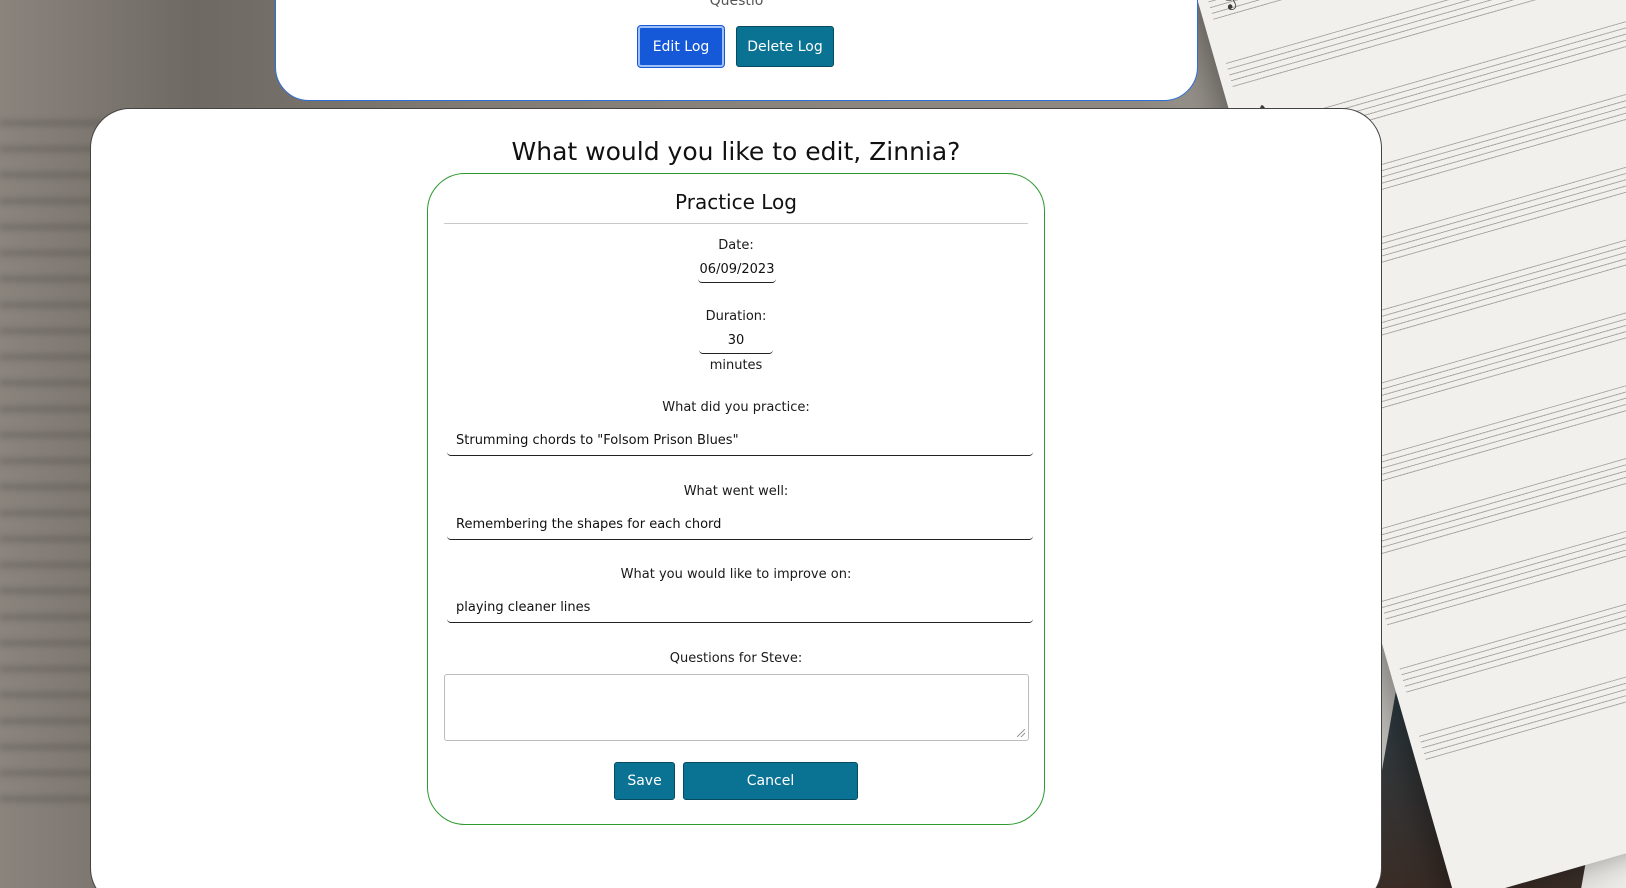 The width and height of the screenshot is (1626, 888). What do you see at coordinates (736, 245) in the screenshot?
I see `date-label: Date:` at bounding box center [736, 245].